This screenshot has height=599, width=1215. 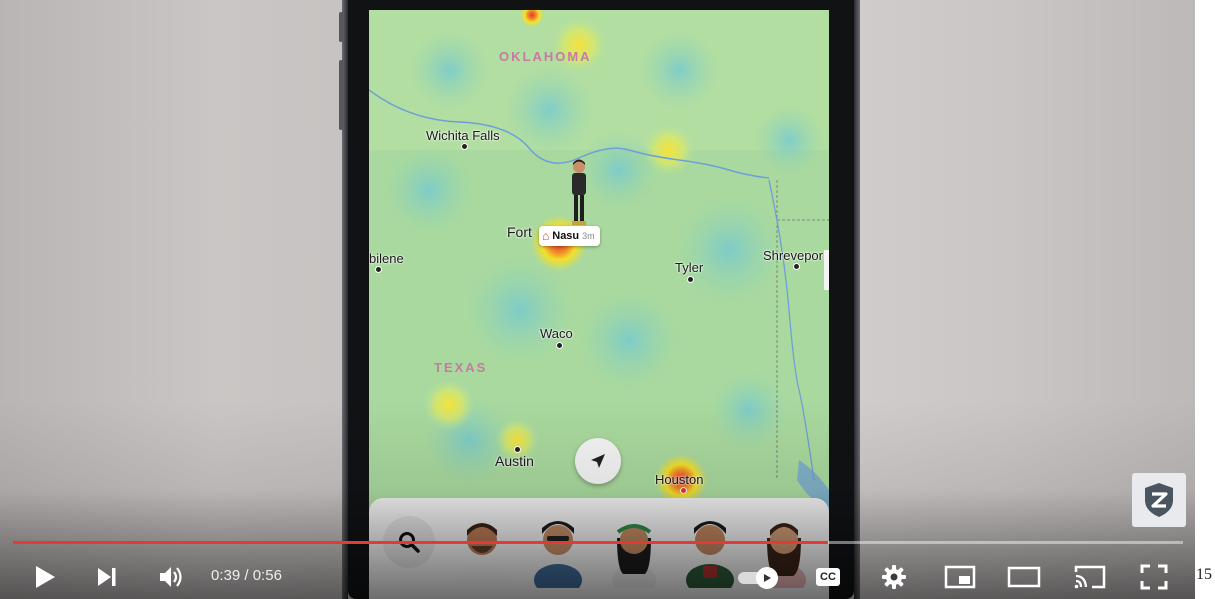 I want to click on city-label-wichita-falls: Wichita Falls, so click(x=463, y=135).